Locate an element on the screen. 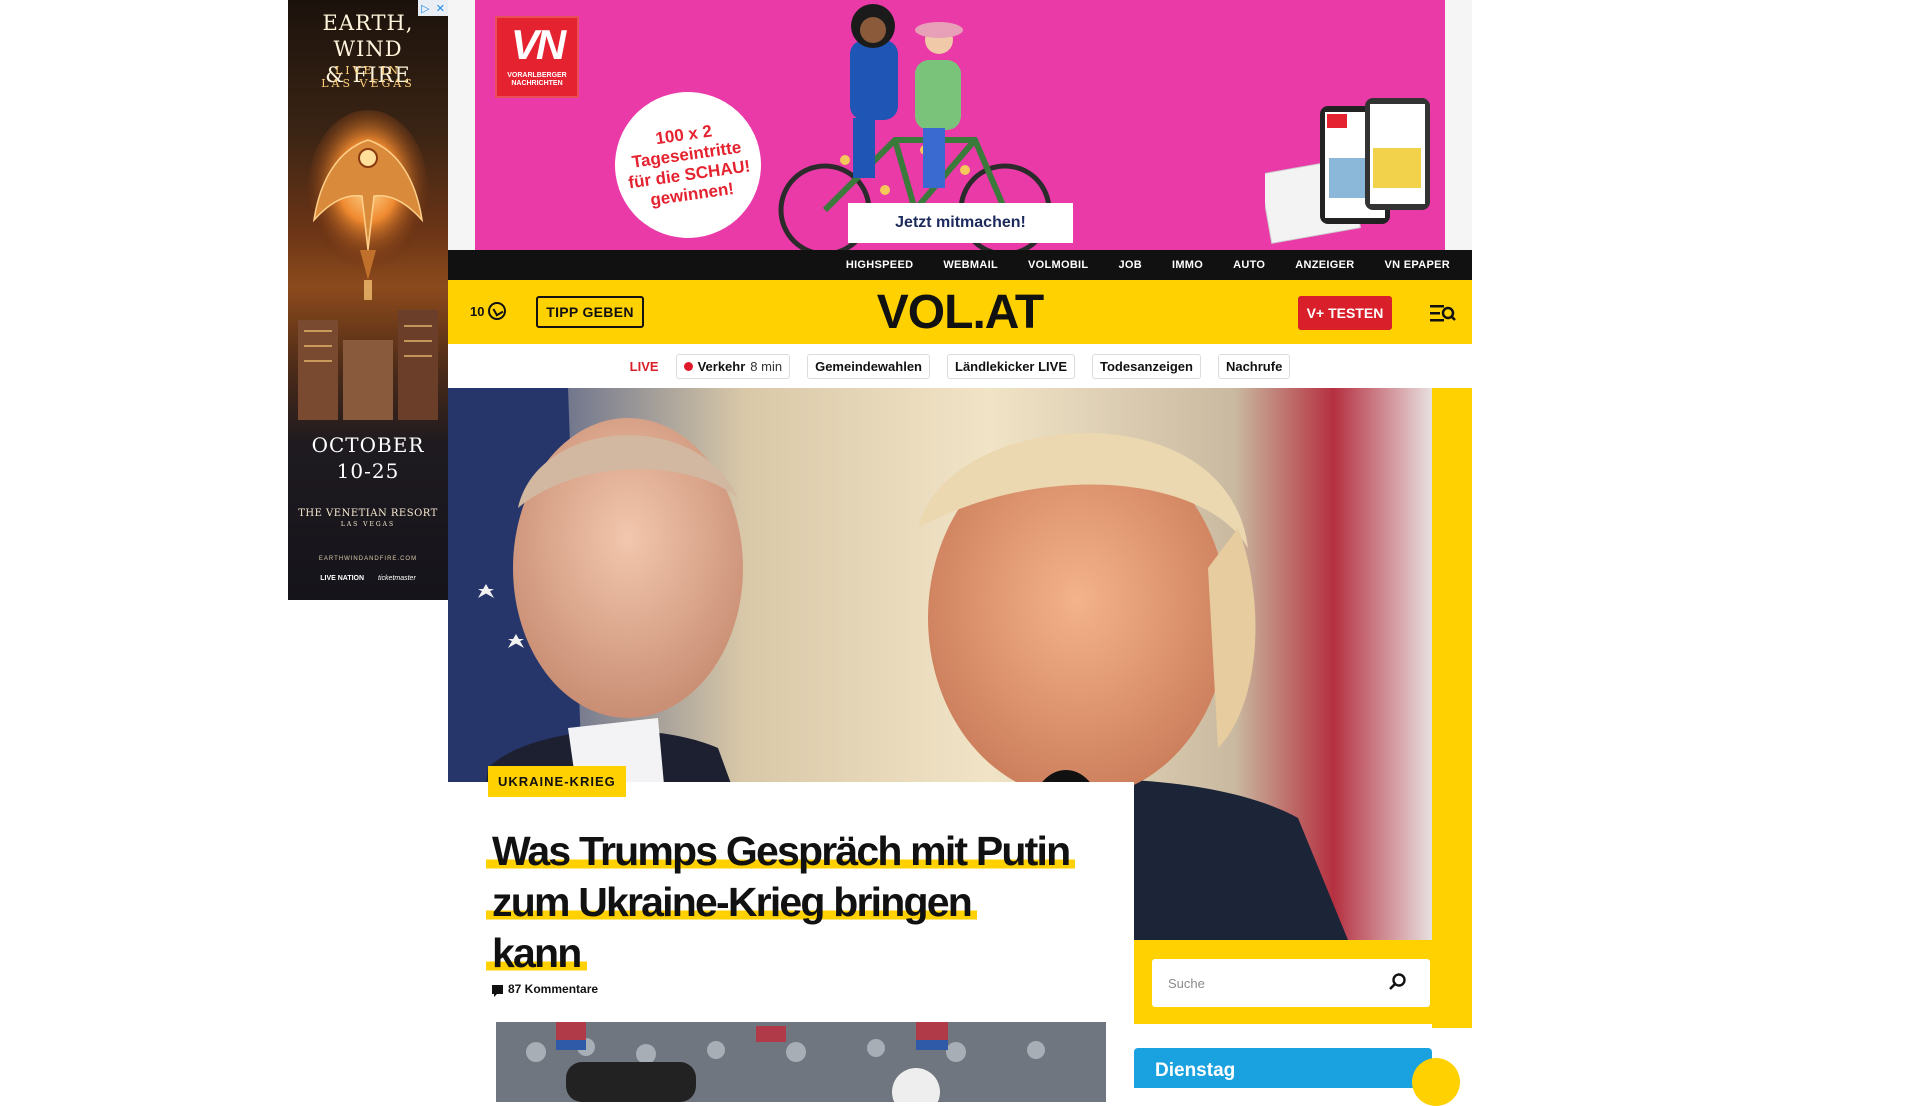 This screenshot has width=1920, height=1106. secondary-article-image is located at coordinates (801, 1062).